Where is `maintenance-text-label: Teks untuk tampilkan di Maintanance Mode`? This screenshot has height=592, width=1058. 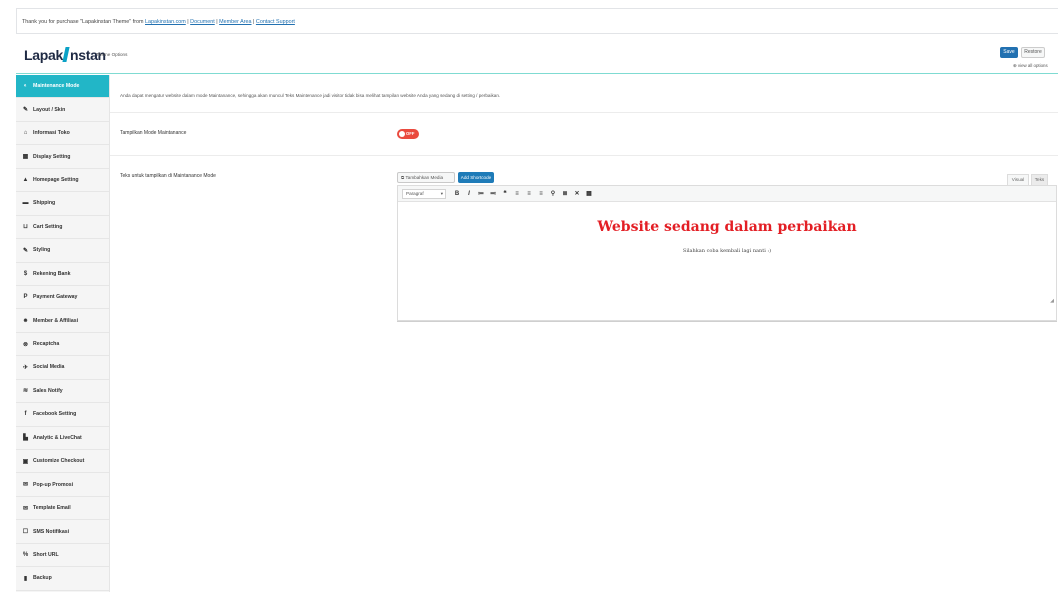
maintenance-text-label: Teks untuk tampilkan di Maintanance Mode is located at coordinates (168, 176).